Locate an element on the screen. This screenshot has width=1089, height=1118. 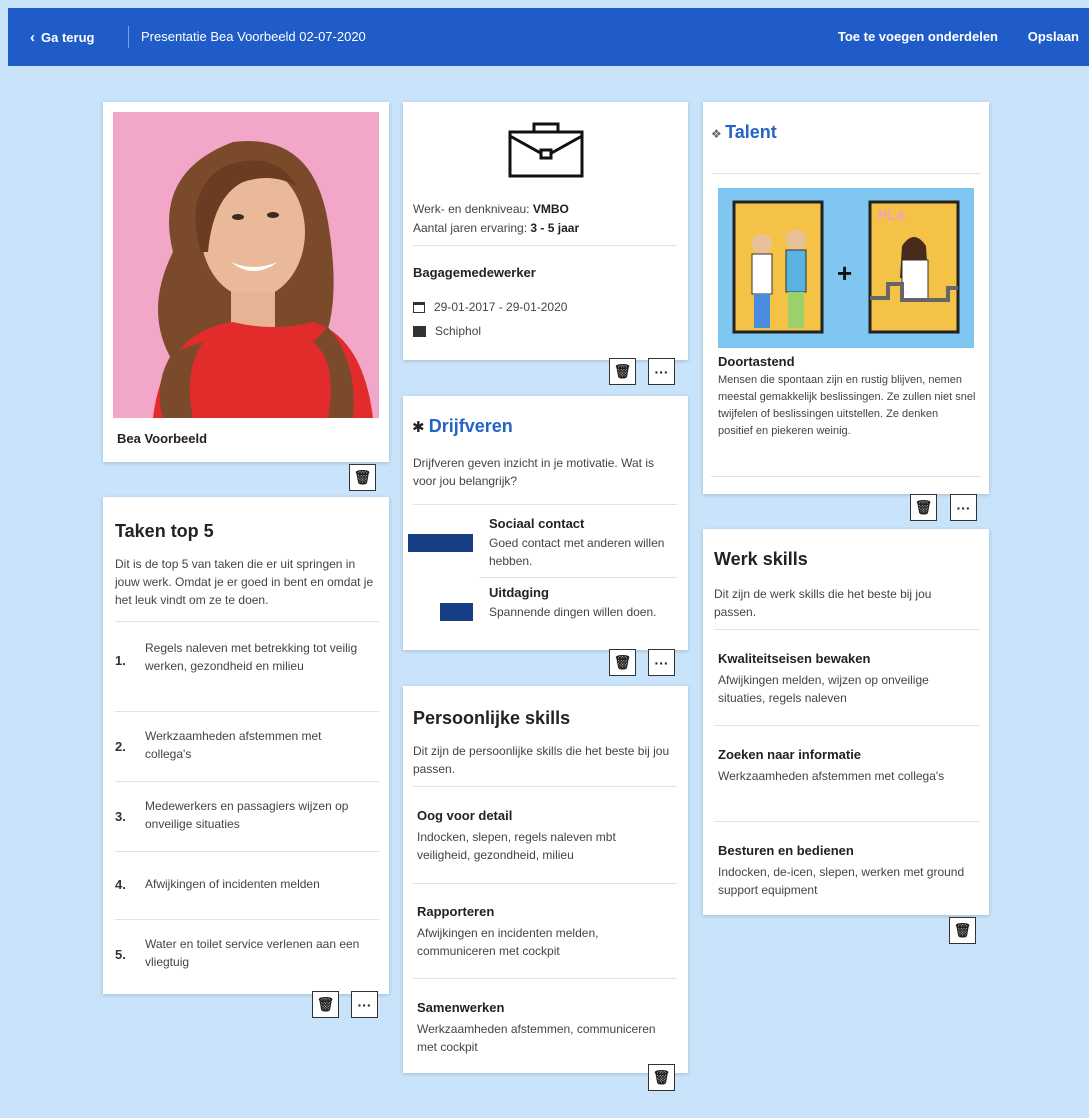
more-work-button: ··· is located at coordinates (661, 371).